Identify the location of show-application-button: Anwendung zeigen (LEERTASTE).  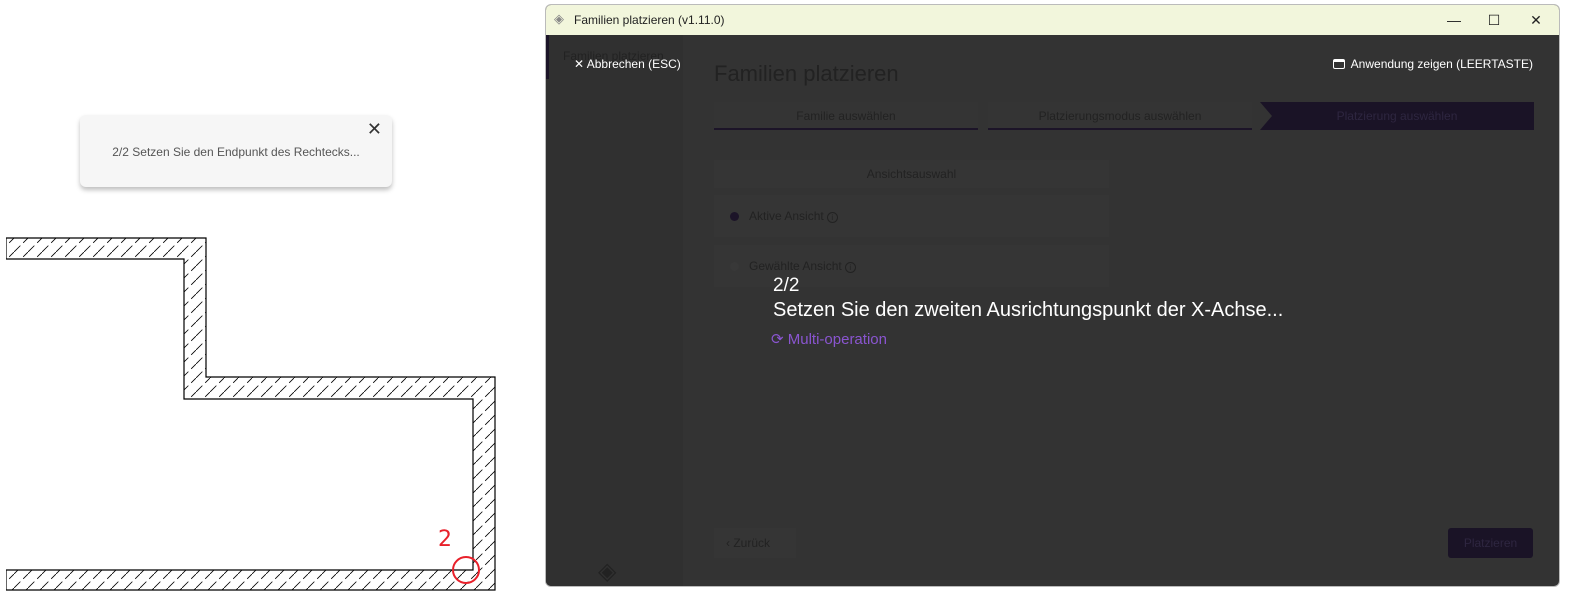
(1432, 64).